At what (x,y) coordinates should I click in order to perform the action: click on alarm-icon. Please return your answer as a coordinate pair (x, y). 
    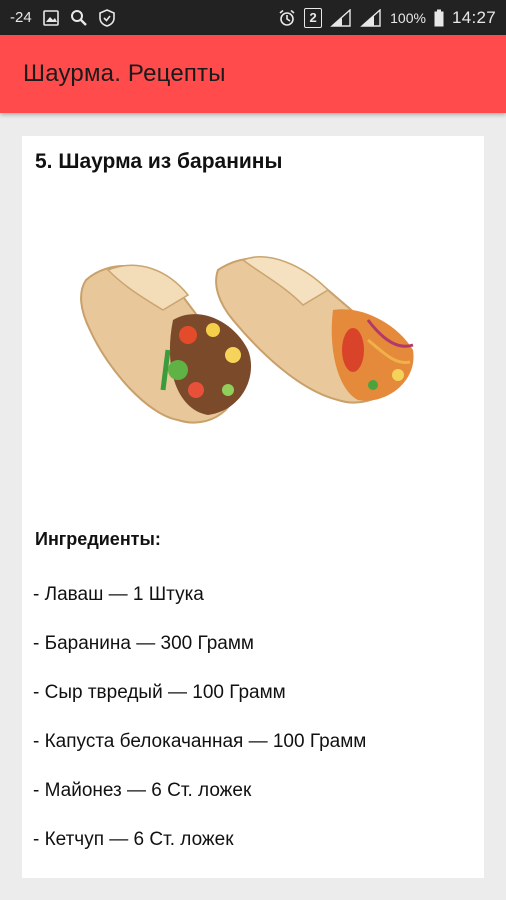
    Looking at the image, I should click on (287, 18).